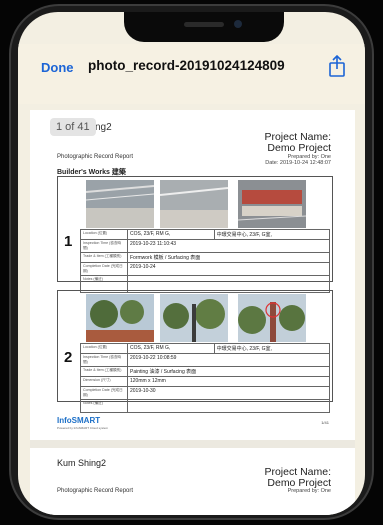 The image size is (383, 525). I want to click on report-title: Photographic Record Report, so click(95, 157).